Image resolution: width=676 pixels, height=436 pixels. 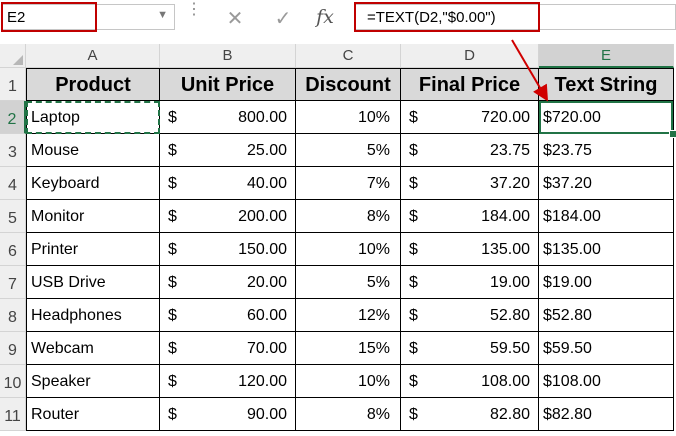 What do you see at coordinates (530, 70) in the screenshot?
I see `annotation-arrow` at bounding box center [530, 70].